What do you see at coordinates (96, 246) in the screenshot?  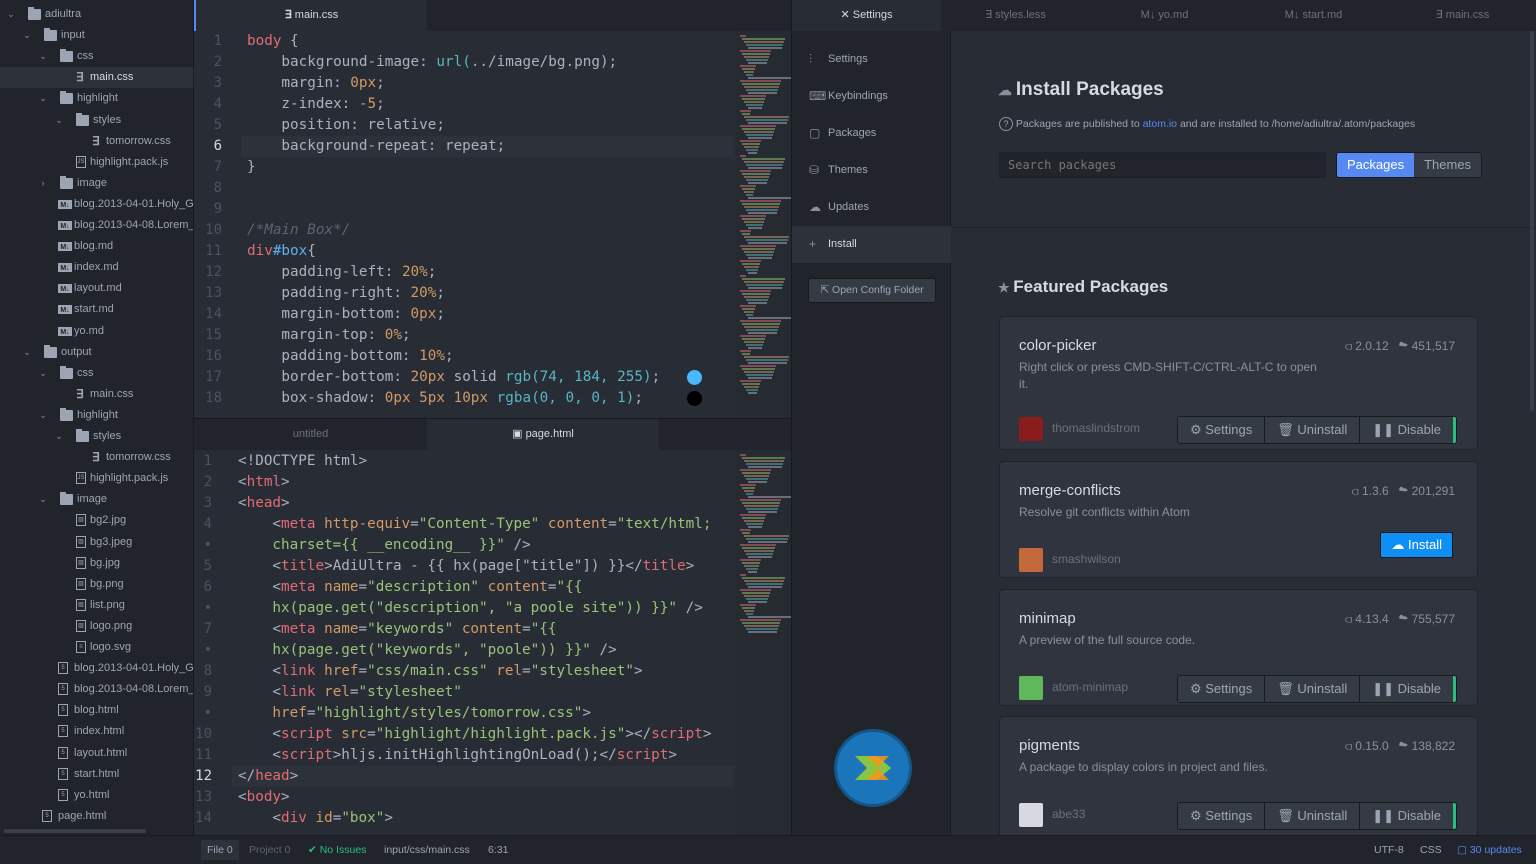 I see `tree-item-file: M↓ blog.md` at bounding box center [96, 246].